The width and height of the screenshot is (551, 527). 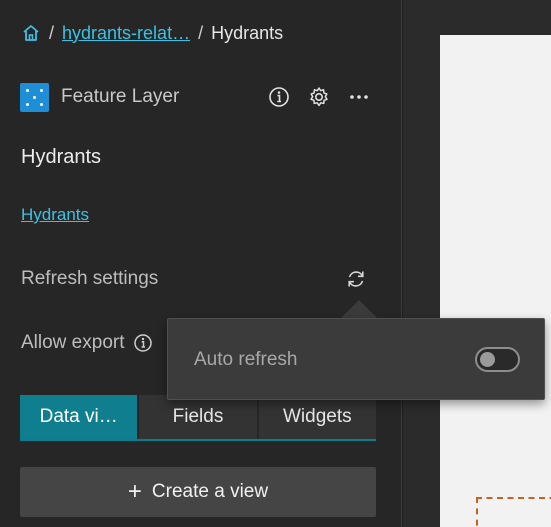 I want to click on toggle-knob, so click(x=487, y=359).